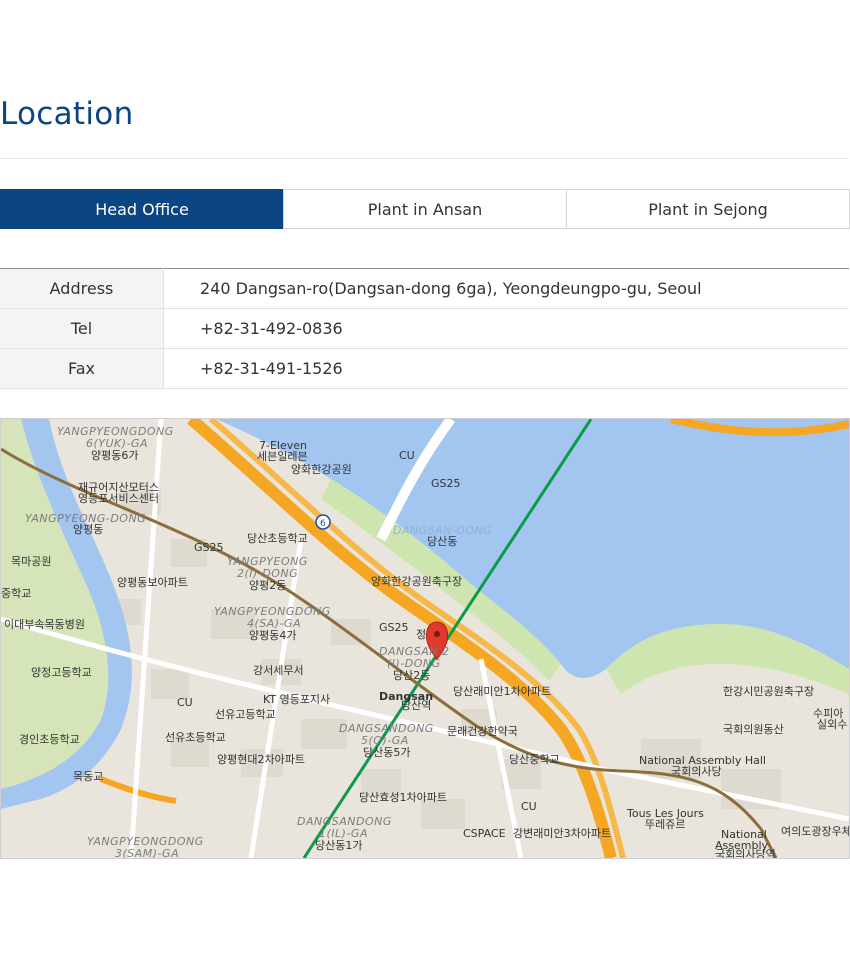  I want to click on tab-head-office: Head Office, so click(142, 209).